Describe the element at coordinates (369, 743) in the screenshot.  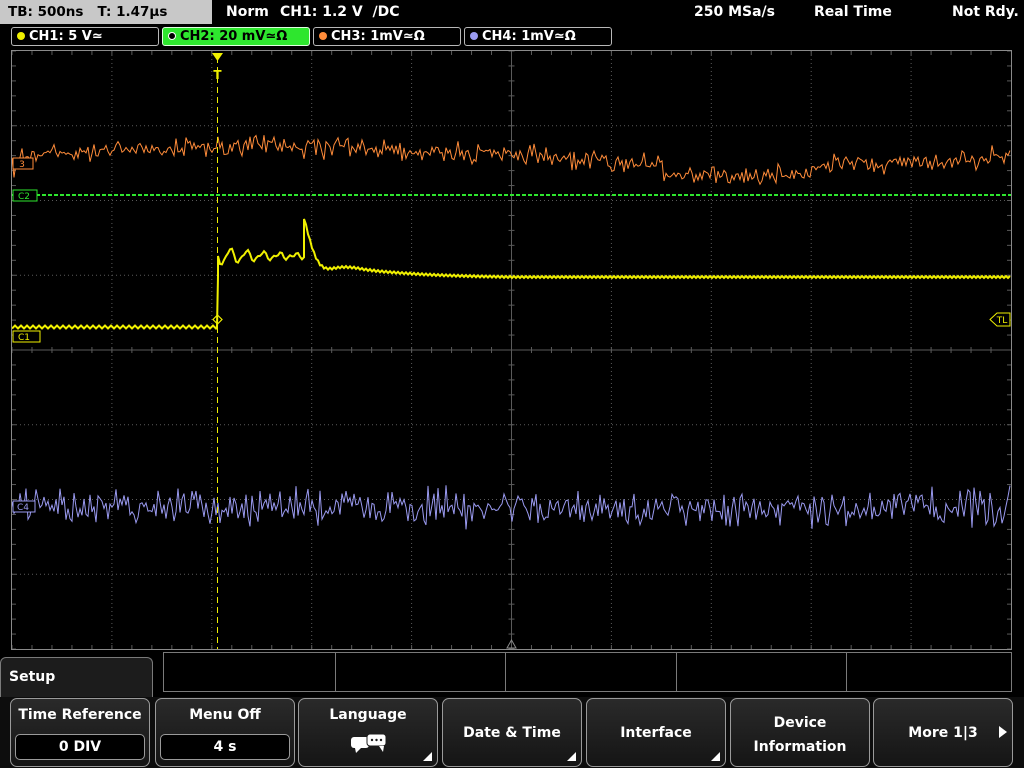
I see `speech-bubbles-icon` at that location.